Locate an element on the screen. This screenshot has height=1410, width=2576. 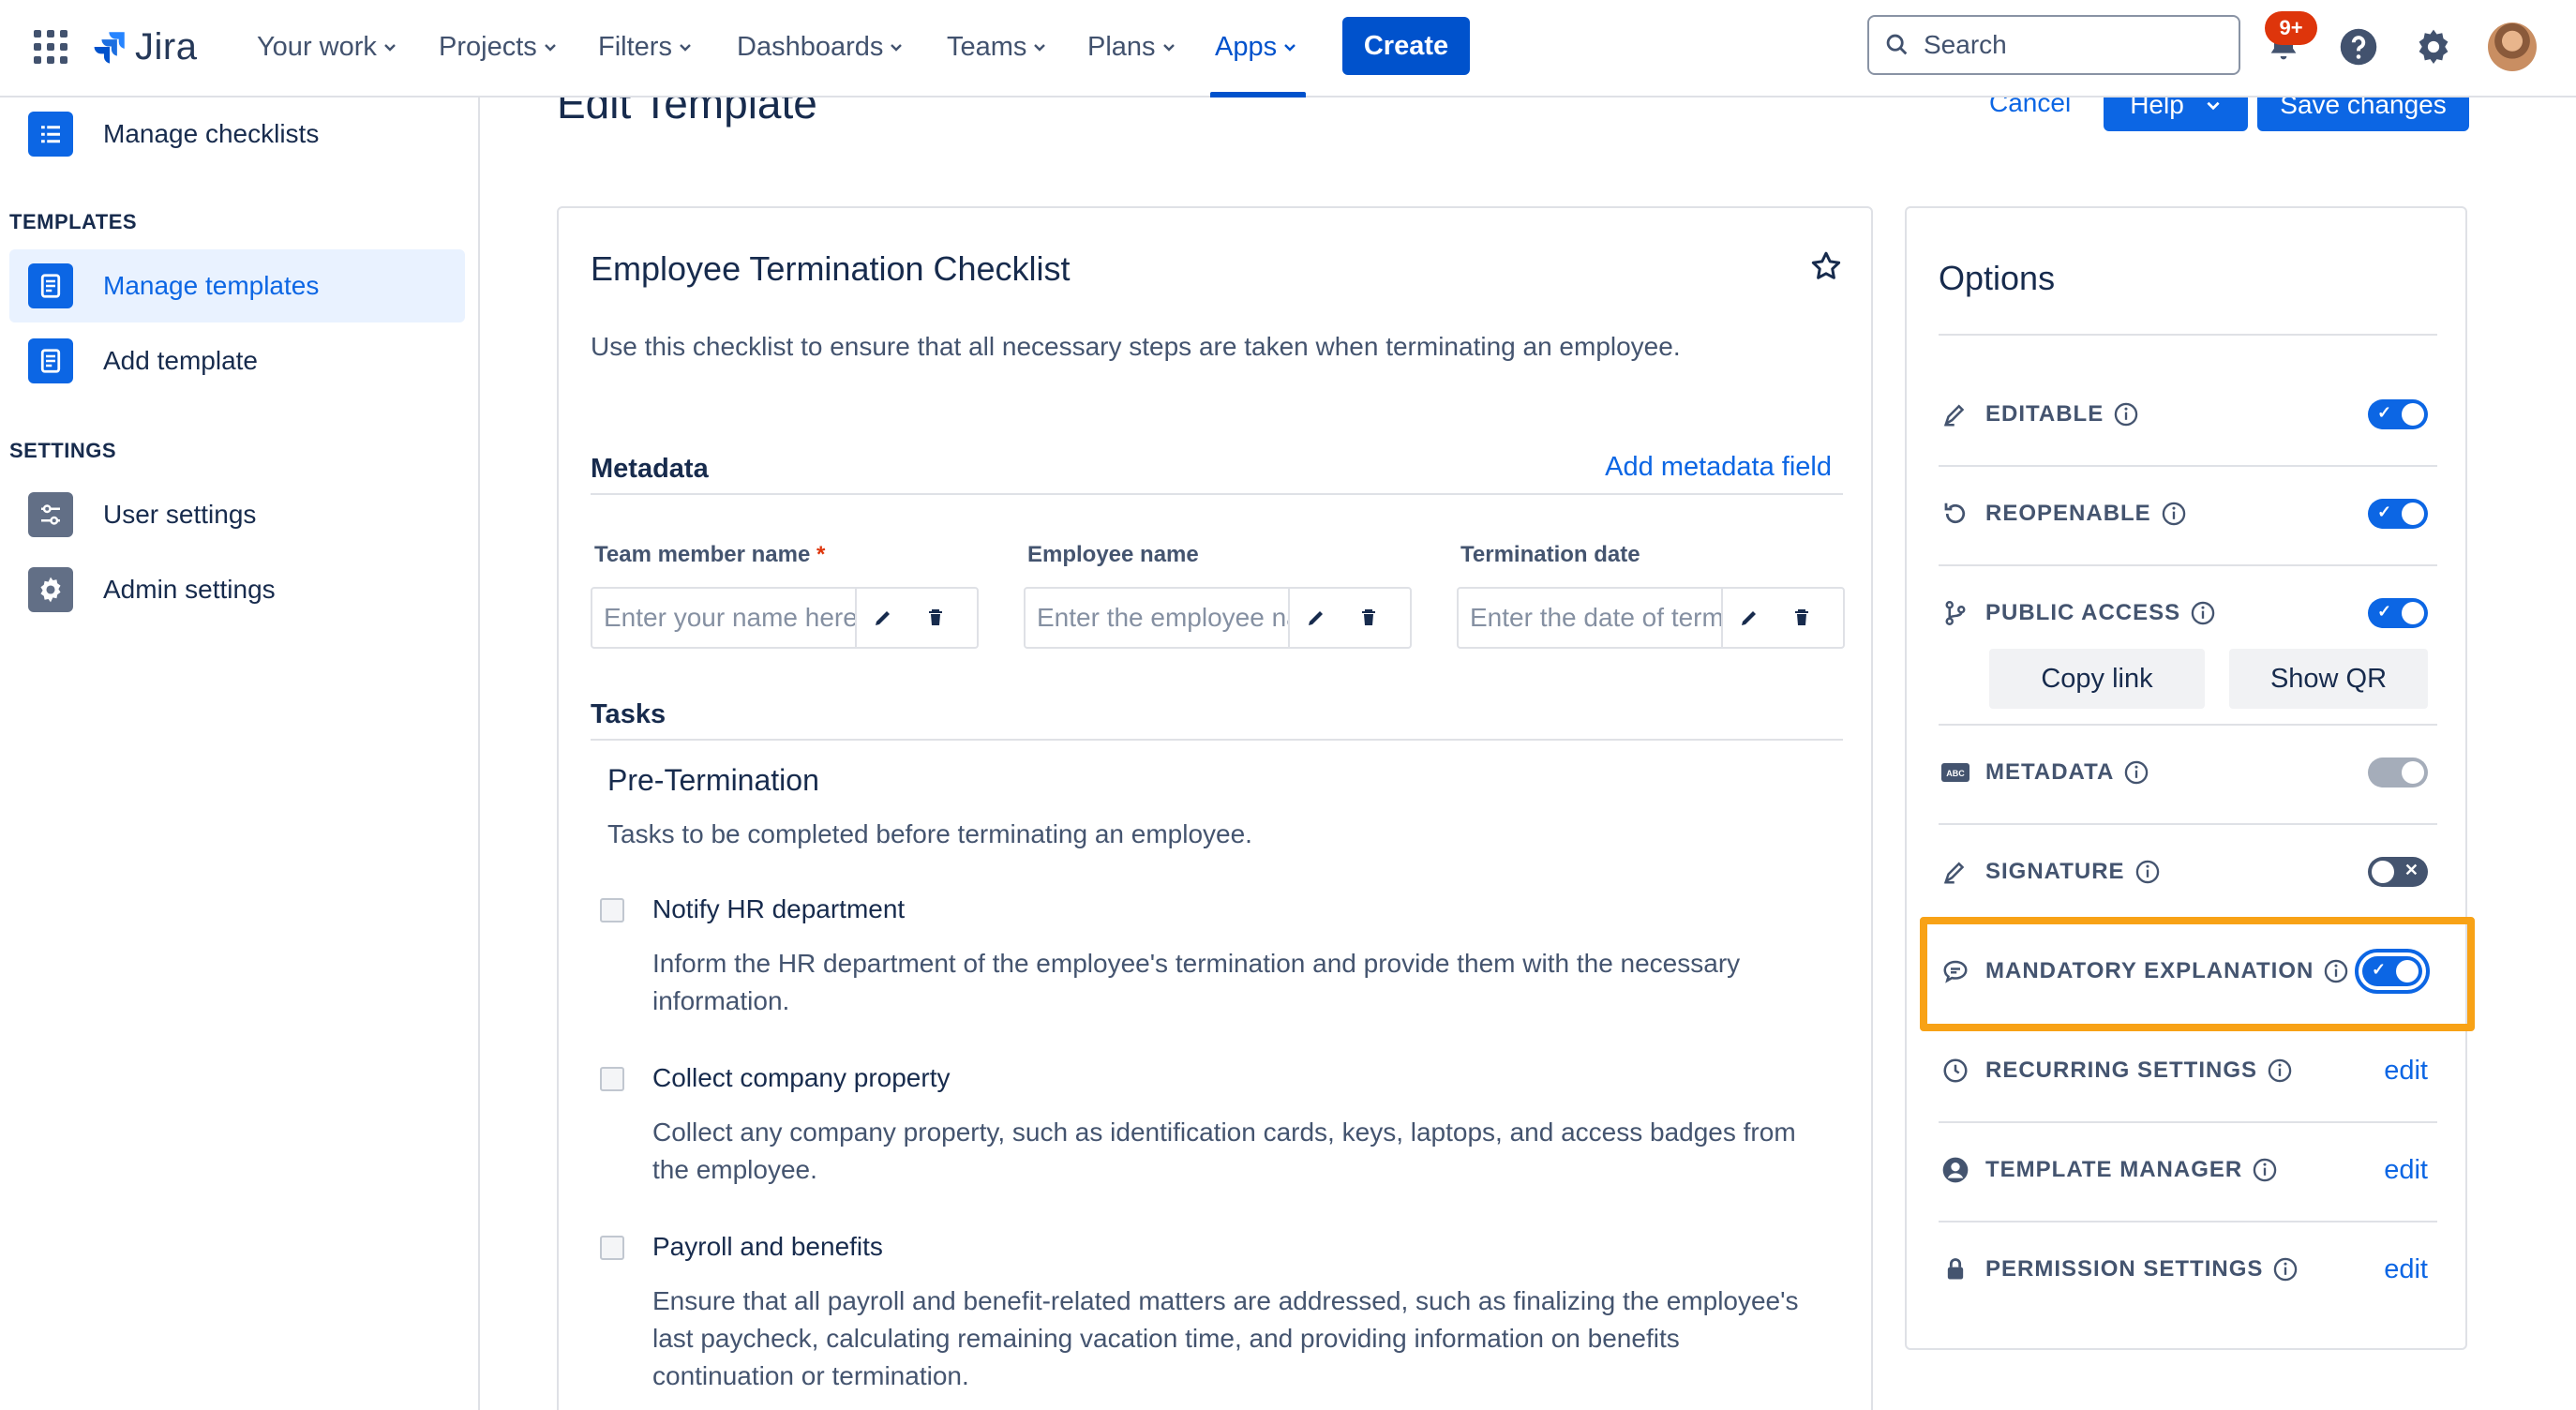
sidebar-item-add-template: Add template is located at coordinates (237, 361).